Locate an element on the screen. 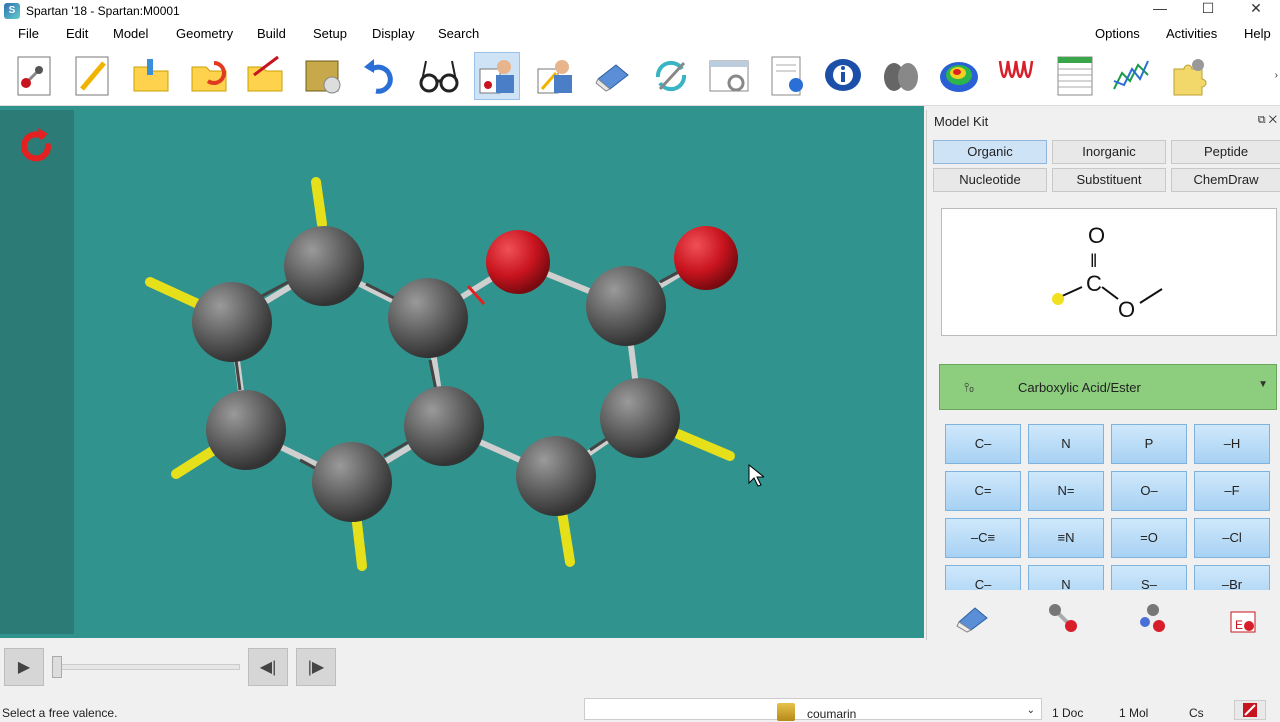 Image resolution: width=1280 pixels, height=722 pixels. frag-bromine: –Br is located at coordinates (1232, 577).